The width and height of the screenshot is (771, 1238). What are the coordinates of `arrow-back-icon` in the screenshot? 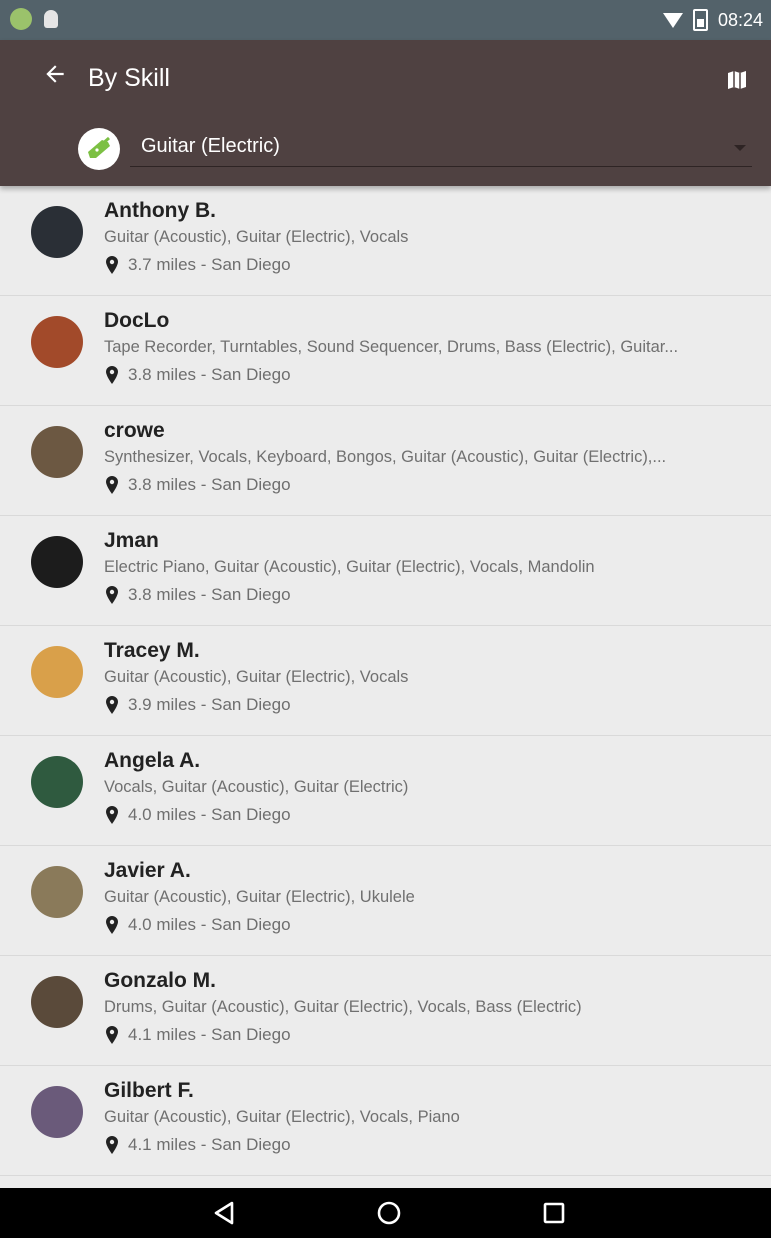 It's located at (55, 78).